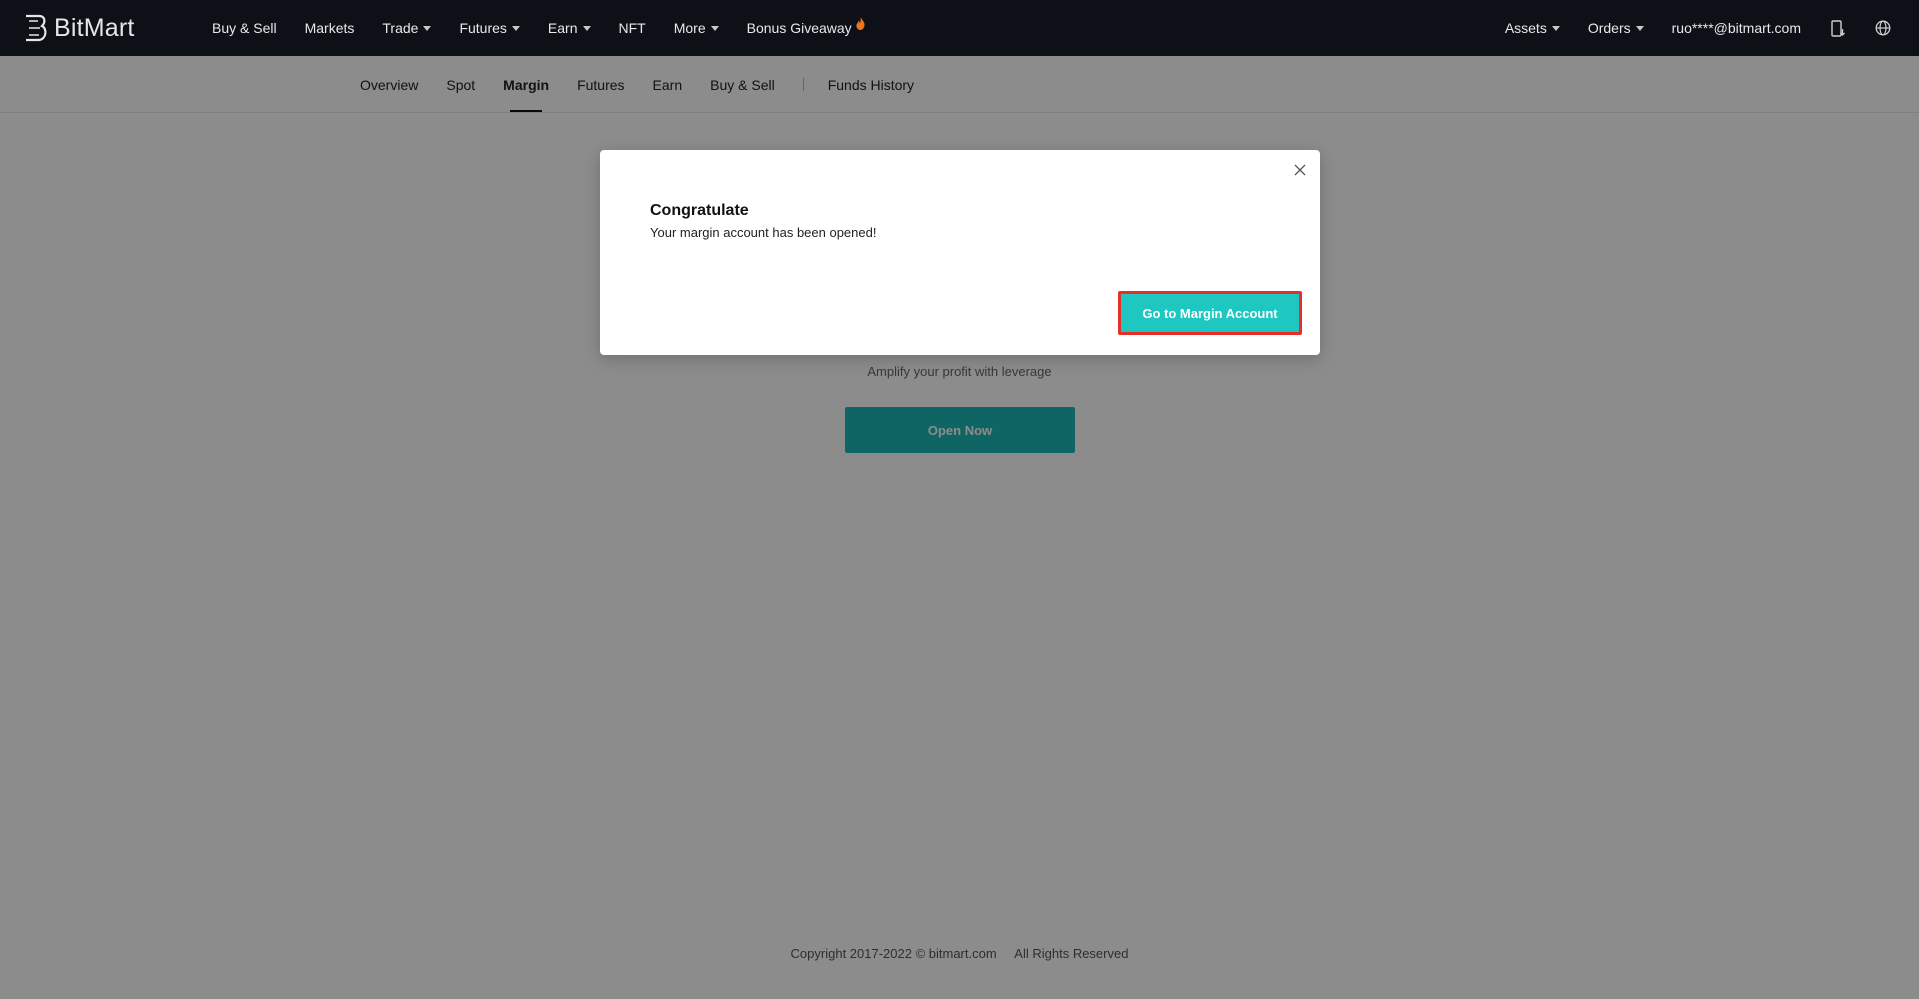 This screenshot has height=999, width=1919. I want to click on nav-label: More, so click(689, 28).